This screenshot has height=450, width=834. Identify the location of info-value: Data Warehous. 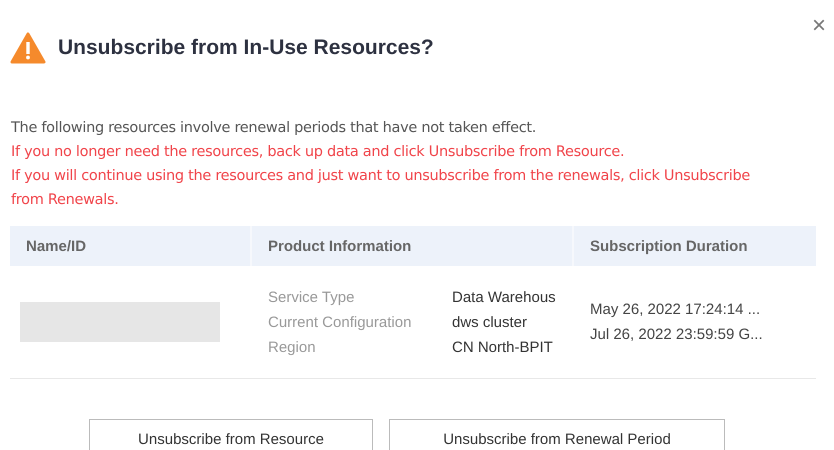
(504, 298).